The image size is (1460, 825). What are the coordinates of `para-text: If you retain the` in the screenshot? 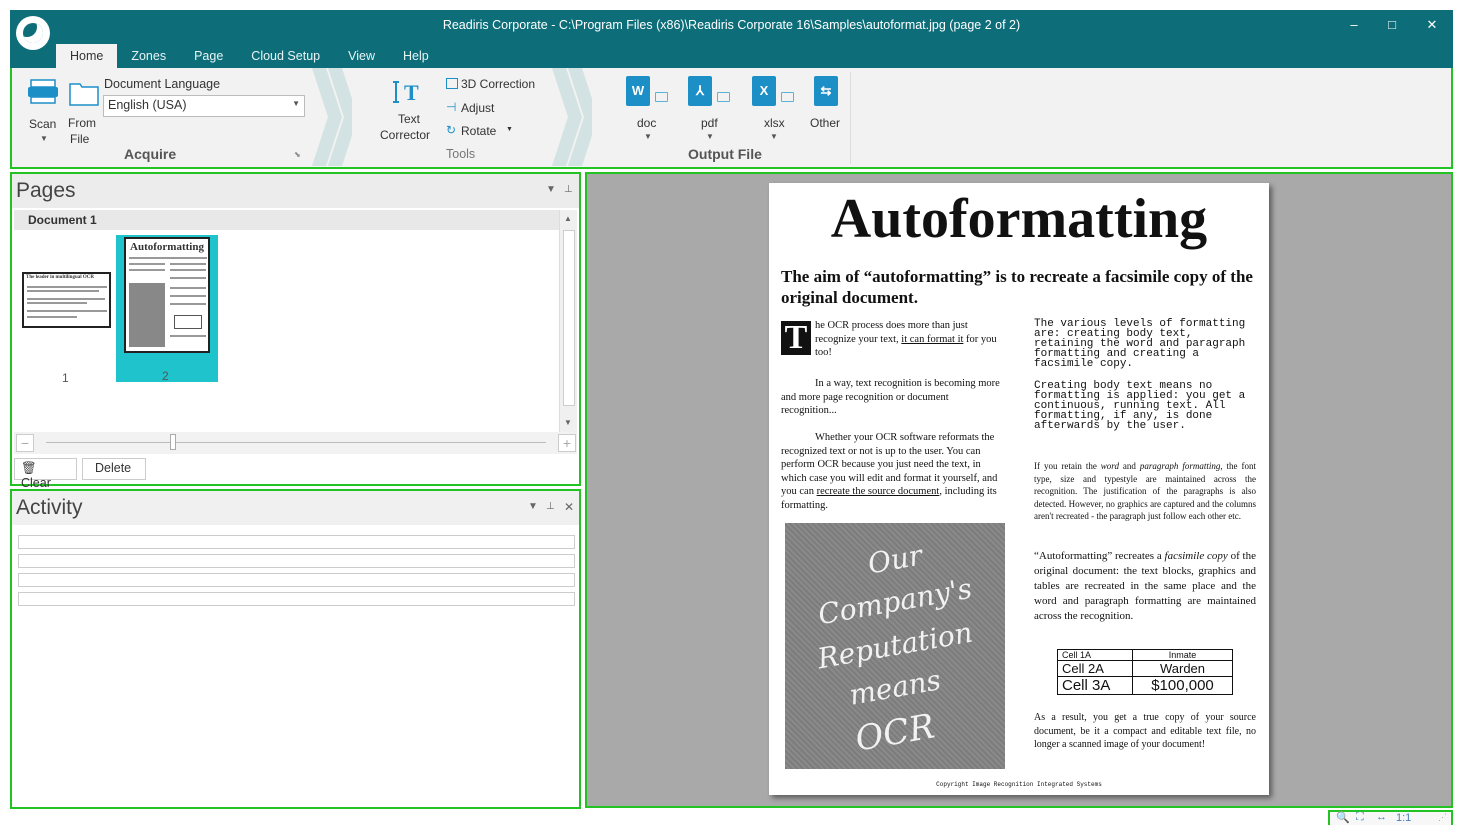 It's located at (1067, 466).